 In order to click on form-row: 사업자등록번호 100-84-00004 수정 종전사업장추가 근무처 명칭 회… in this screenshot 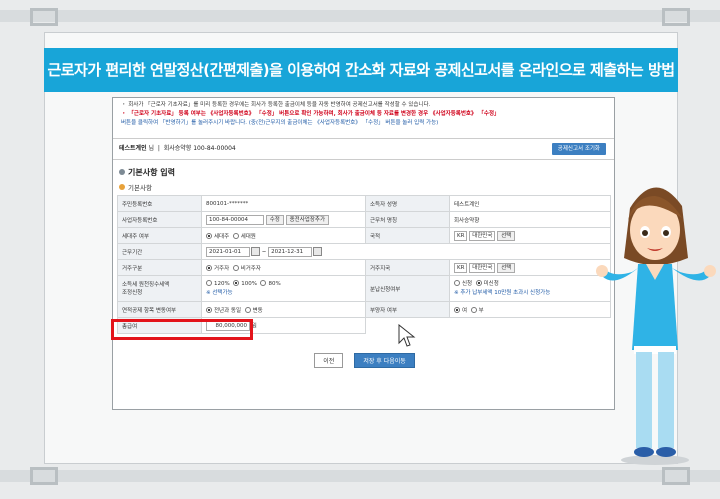, I will do `click(364, 219)`.